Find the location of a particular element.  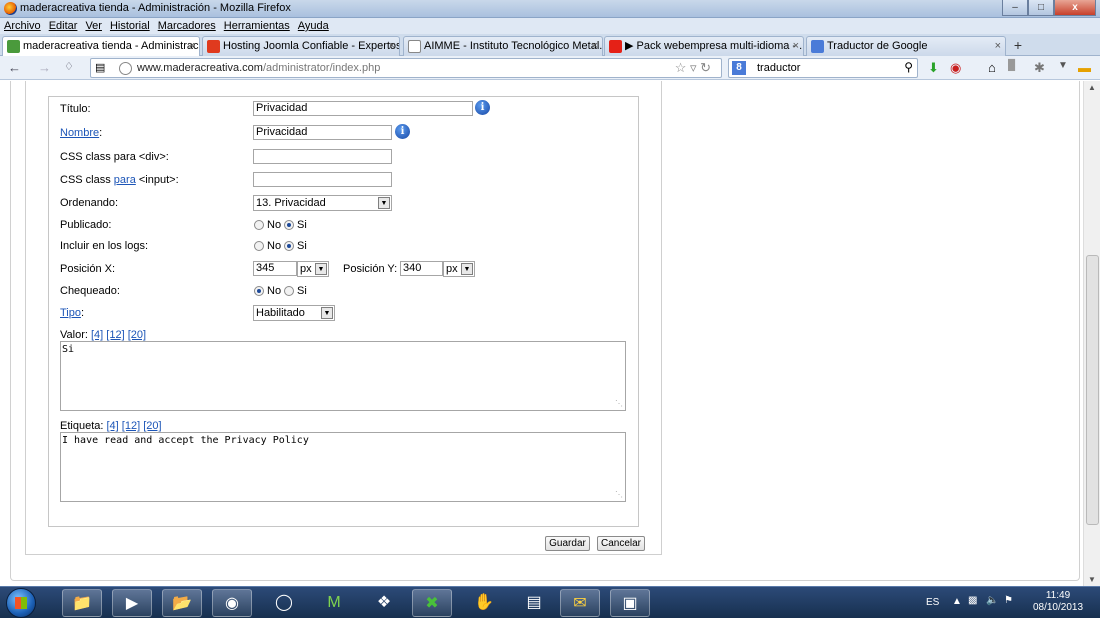

publicado-no-radio is located at coordinates (259, 225).